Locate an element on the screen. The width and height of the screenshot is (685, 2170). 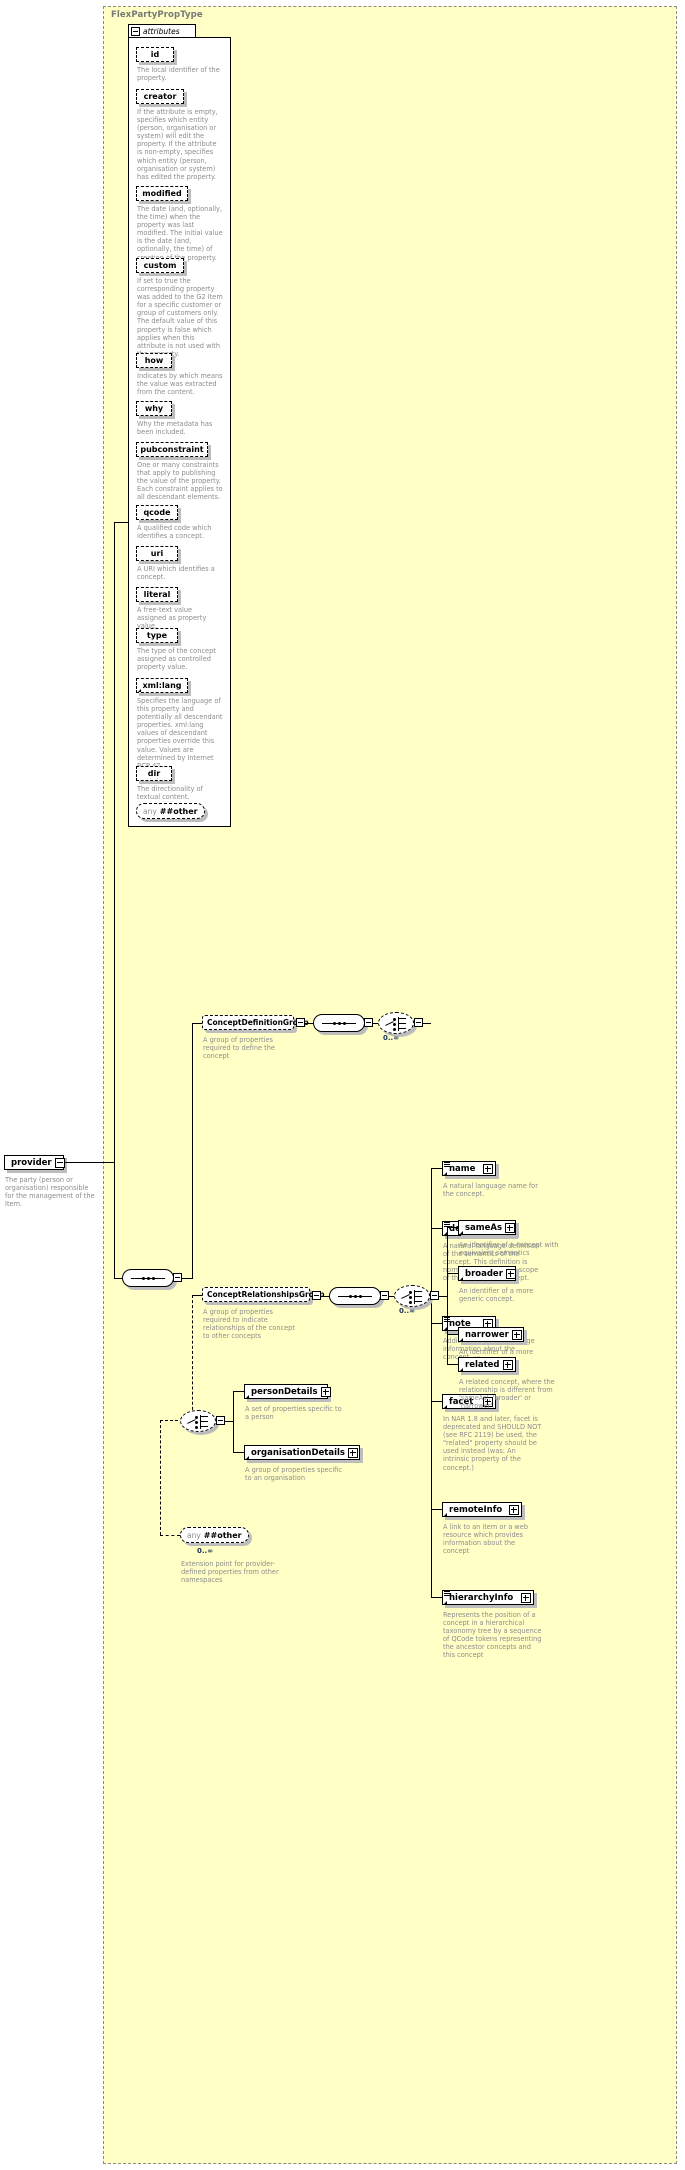
definition-group-choice is located at coordinates (396, 1023).